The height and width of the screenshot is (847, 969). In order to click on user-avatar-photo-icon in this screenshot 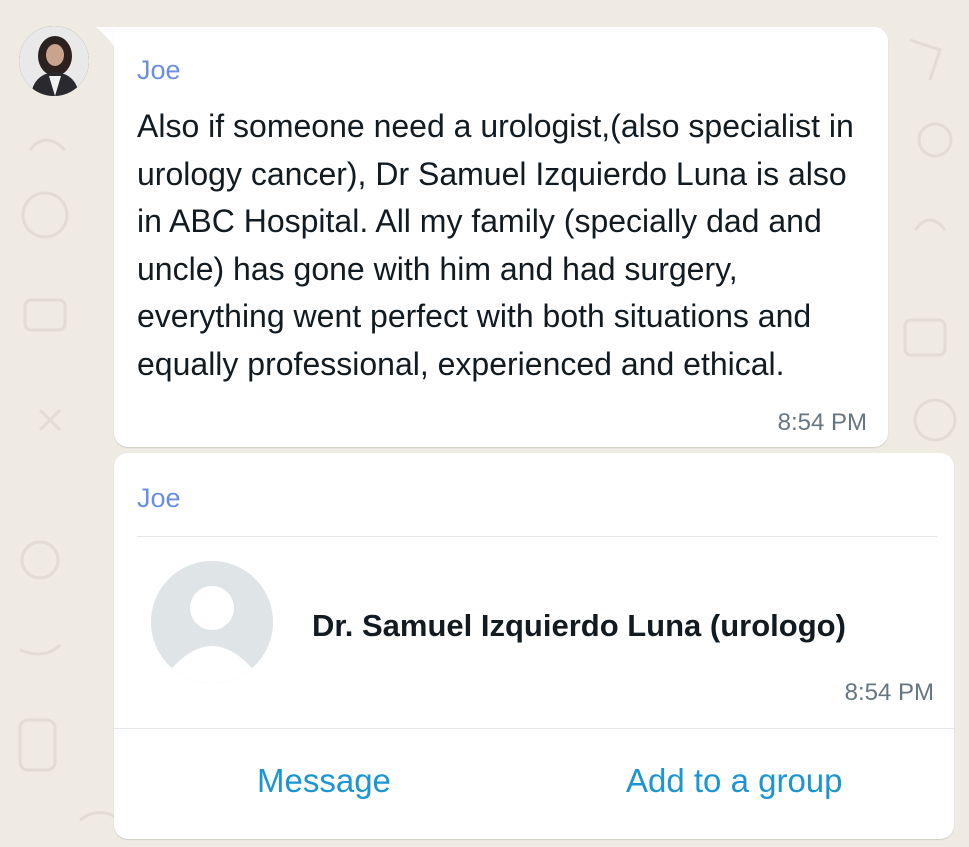, I will do `click(54, 61)`.